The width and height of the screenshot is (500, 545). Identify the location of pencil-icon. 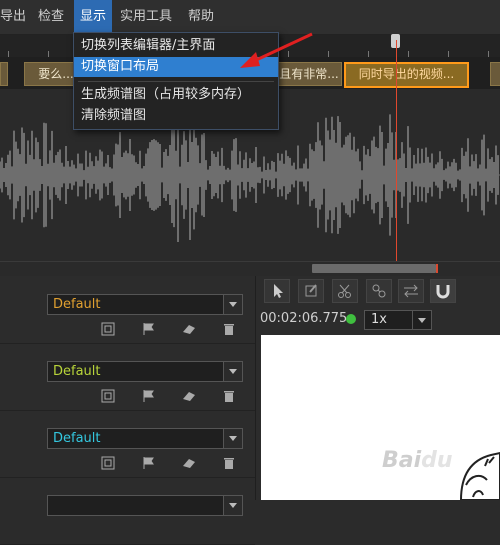
(311, 290).